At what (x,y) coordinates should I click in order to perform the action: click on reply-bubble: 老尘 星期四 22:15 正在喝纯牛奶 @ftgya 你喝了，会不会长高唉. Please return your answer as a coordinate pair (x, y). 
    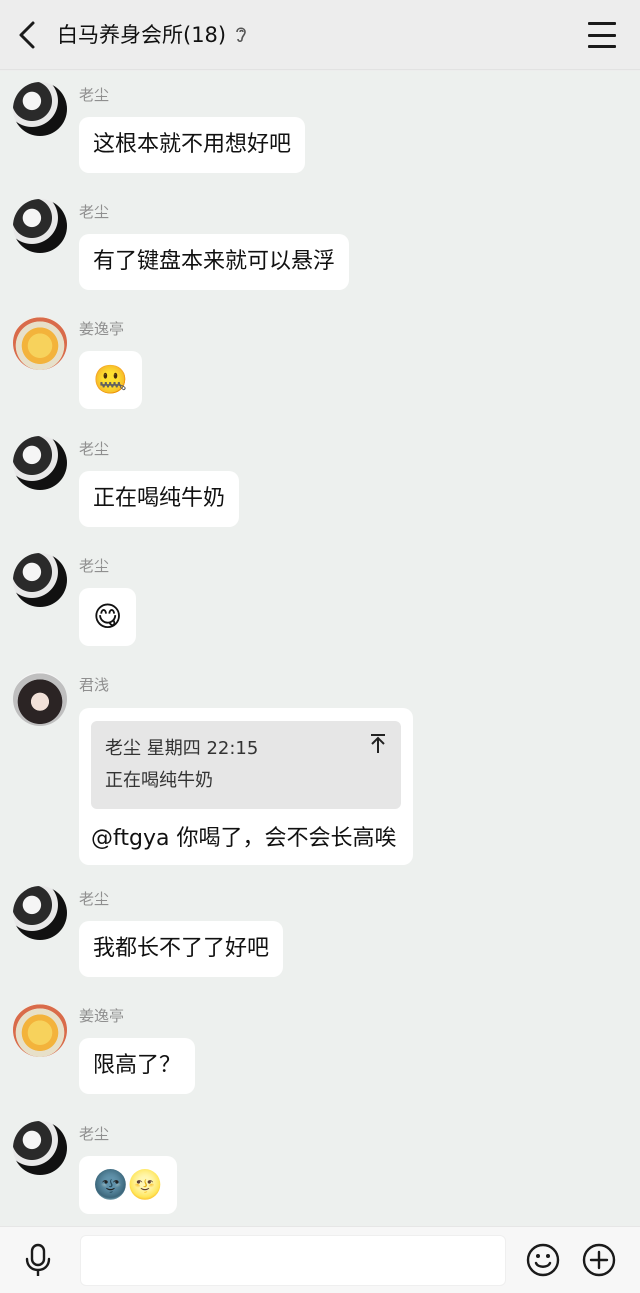
    Looking at the image, I should click on (246, 786).